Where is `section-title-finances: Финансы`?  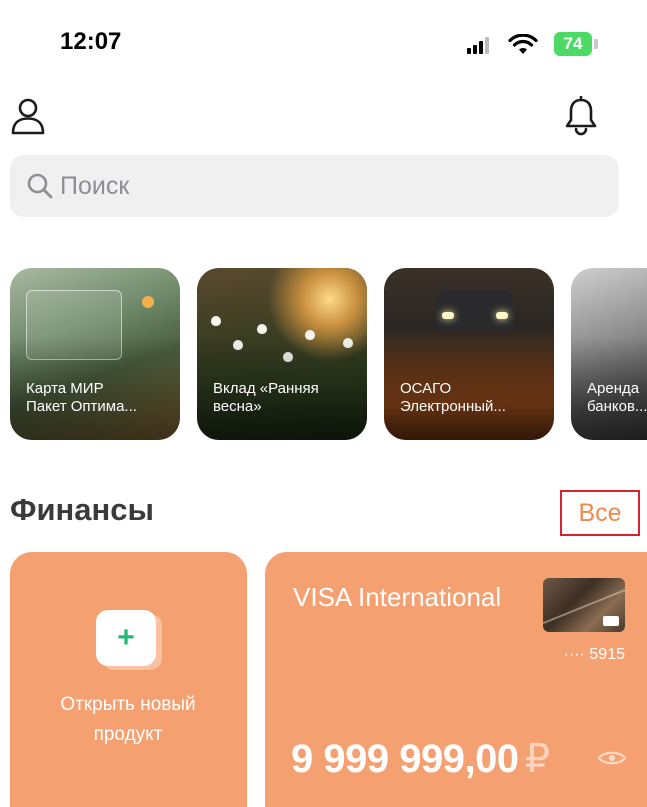 section-title-finances: Финансы is located at coordinates (82, 509).